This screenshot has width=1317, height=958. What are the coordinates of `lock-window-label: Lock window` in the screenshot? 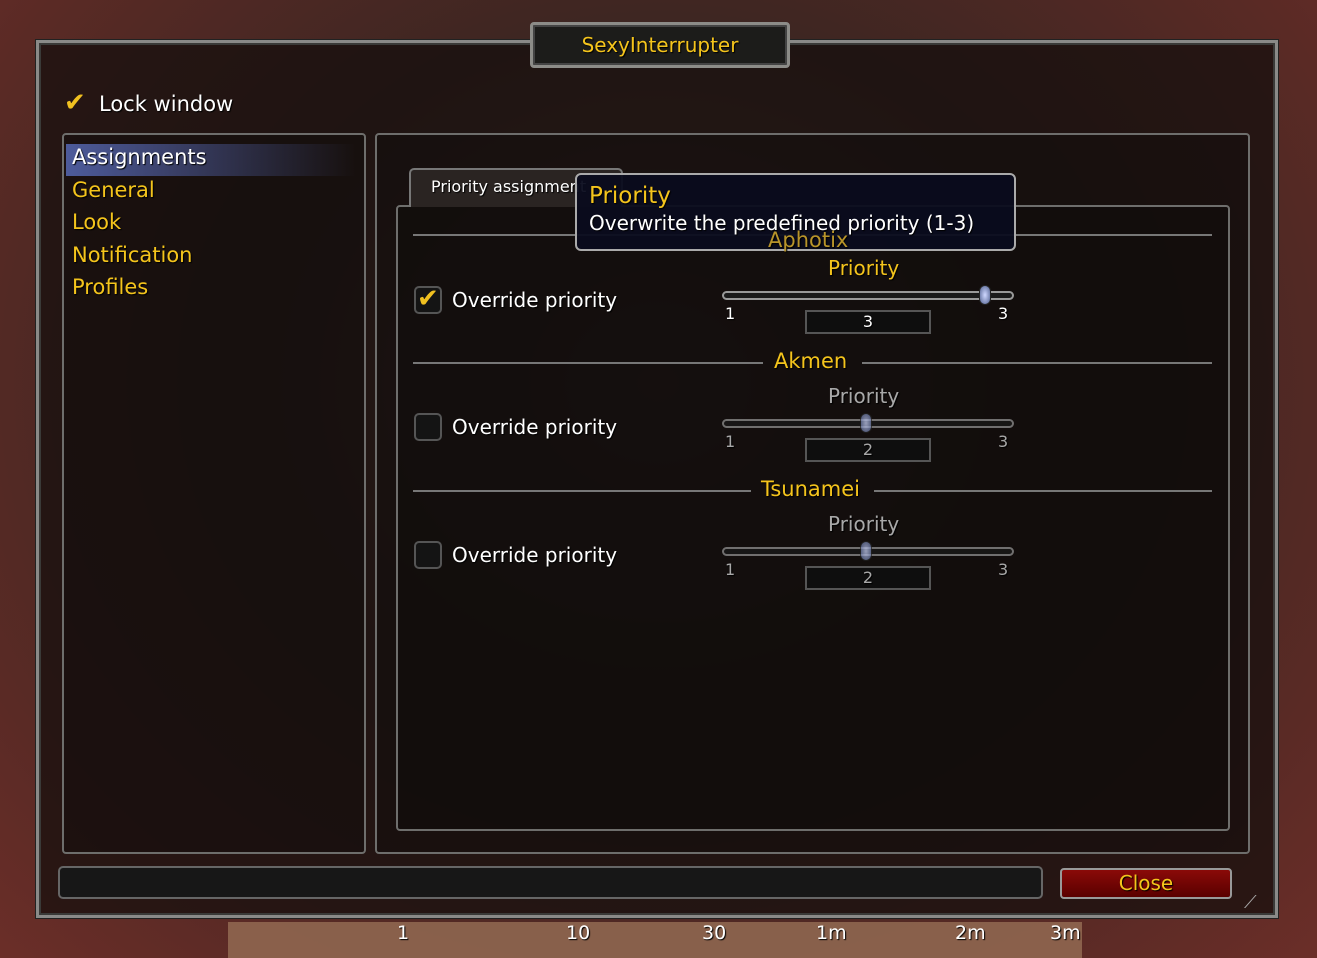 It's located at (166, 104).